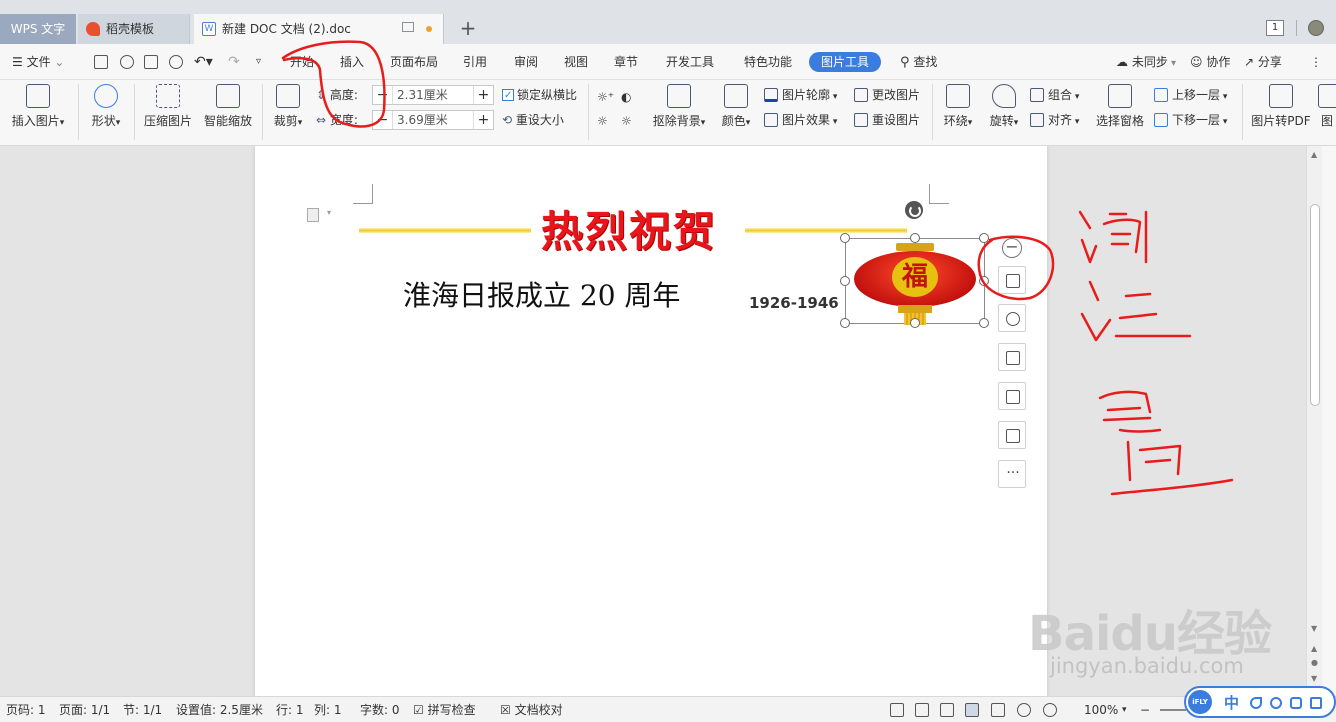 This screenshot has height=722, width=1336. What do you see at coordinates (1145, 709) in the screenshot?
I see `zoom-out-icon: −` at bounding box center [1145, 709].